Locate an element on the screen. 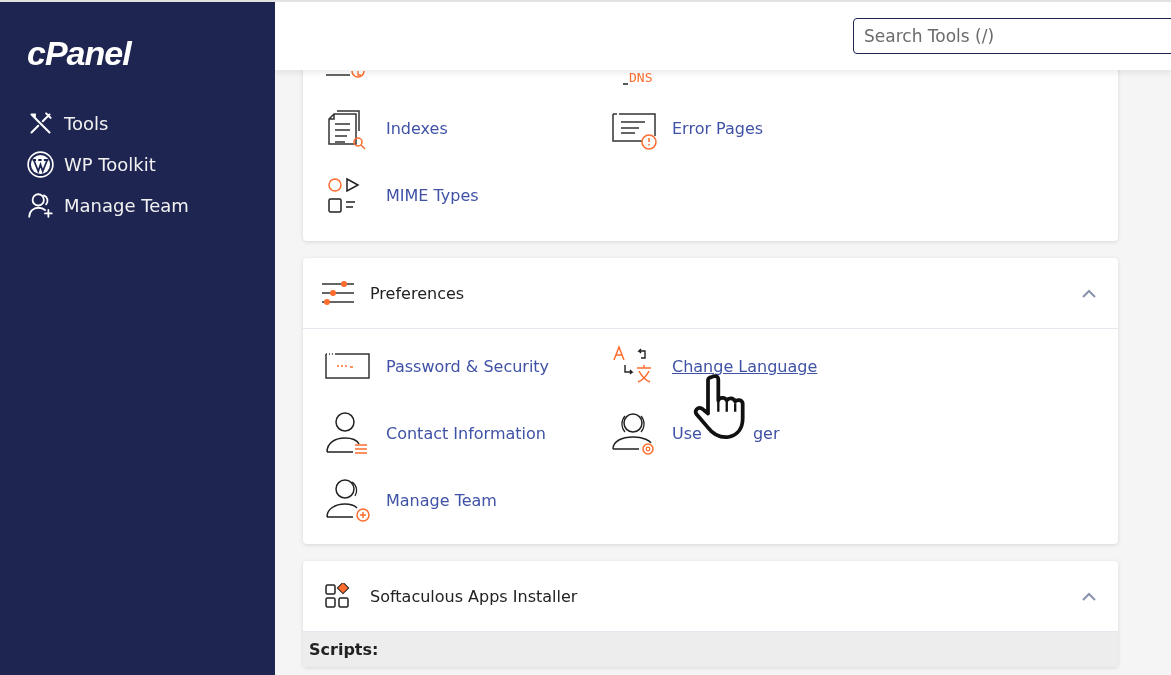  section-title: Preferences is located at coordinates (418, 293).